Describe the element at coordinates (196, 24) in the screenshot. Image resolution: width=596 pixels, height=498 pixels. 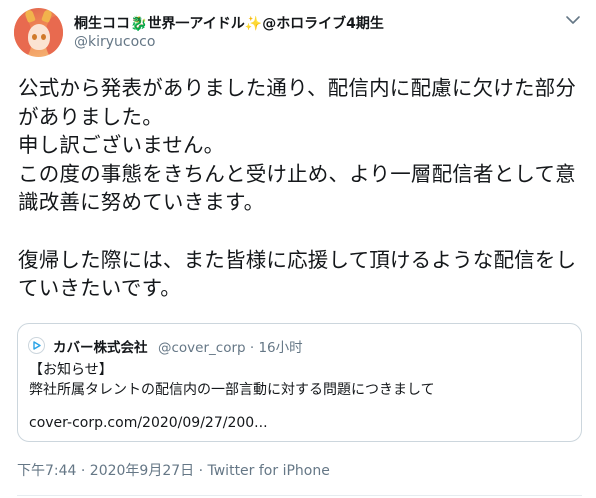
I see `author-name-suffix: 世界一アイドル` at that location.